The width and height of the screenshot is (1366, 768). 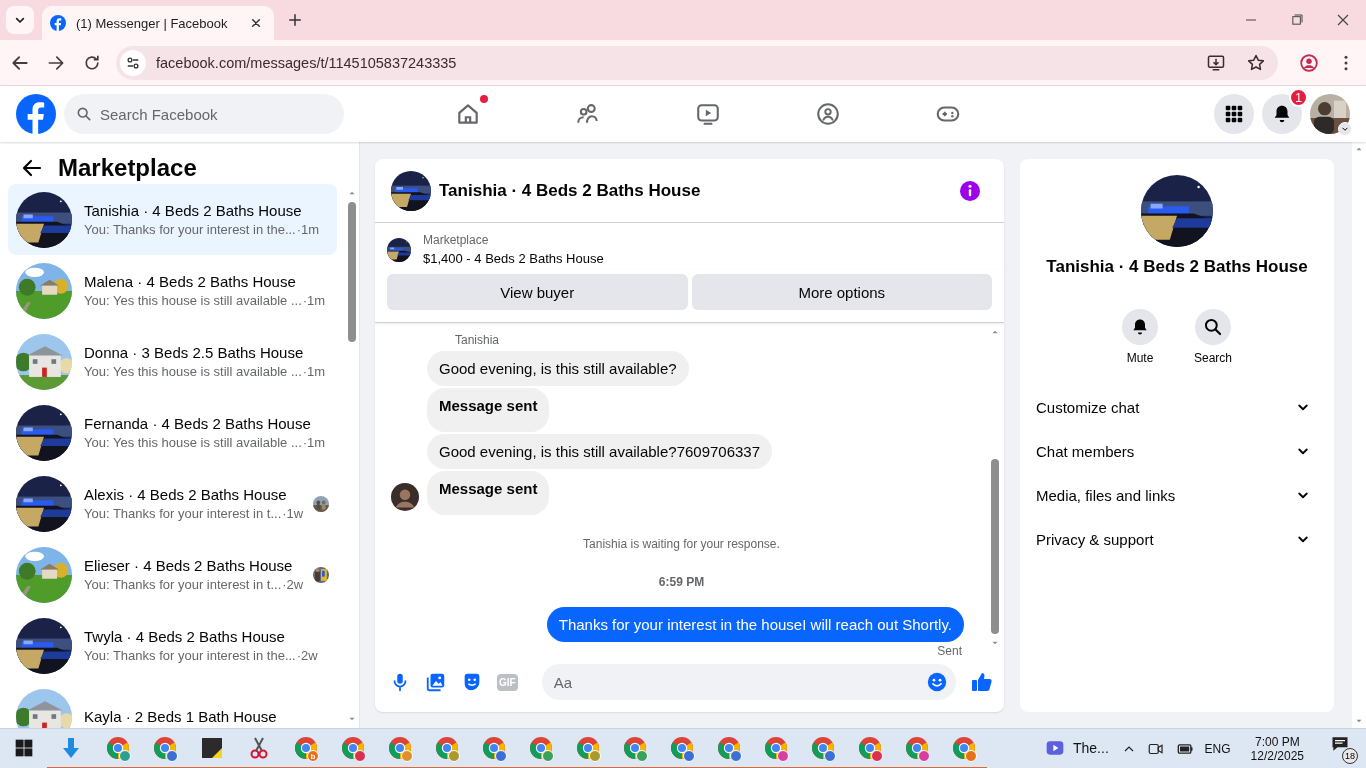 What do you see at coordinates (190, 281) in the screenshot?
I see `conversation-title: Malena · 4 Beds 2 Baths House` at bounding box center [190, 281].